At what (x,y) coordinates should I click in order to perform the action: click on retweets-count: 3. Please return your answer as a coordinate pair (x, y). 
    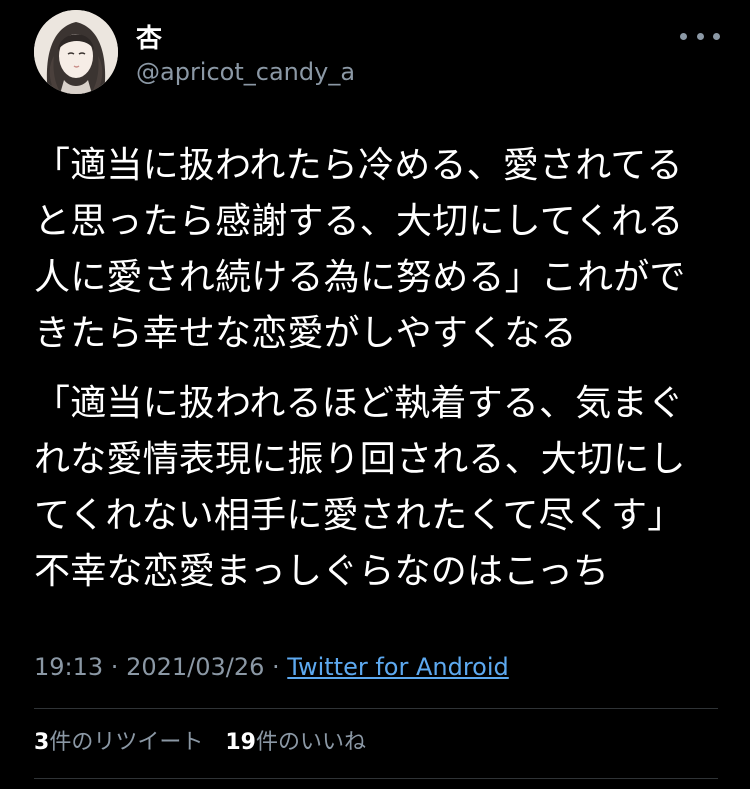
    Looking at the image, I should click on (42, 742).